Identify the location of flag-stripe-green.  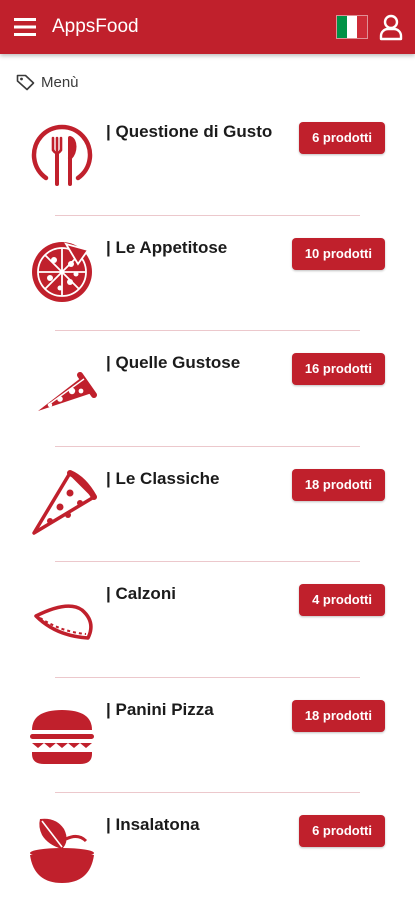
(342, 27).